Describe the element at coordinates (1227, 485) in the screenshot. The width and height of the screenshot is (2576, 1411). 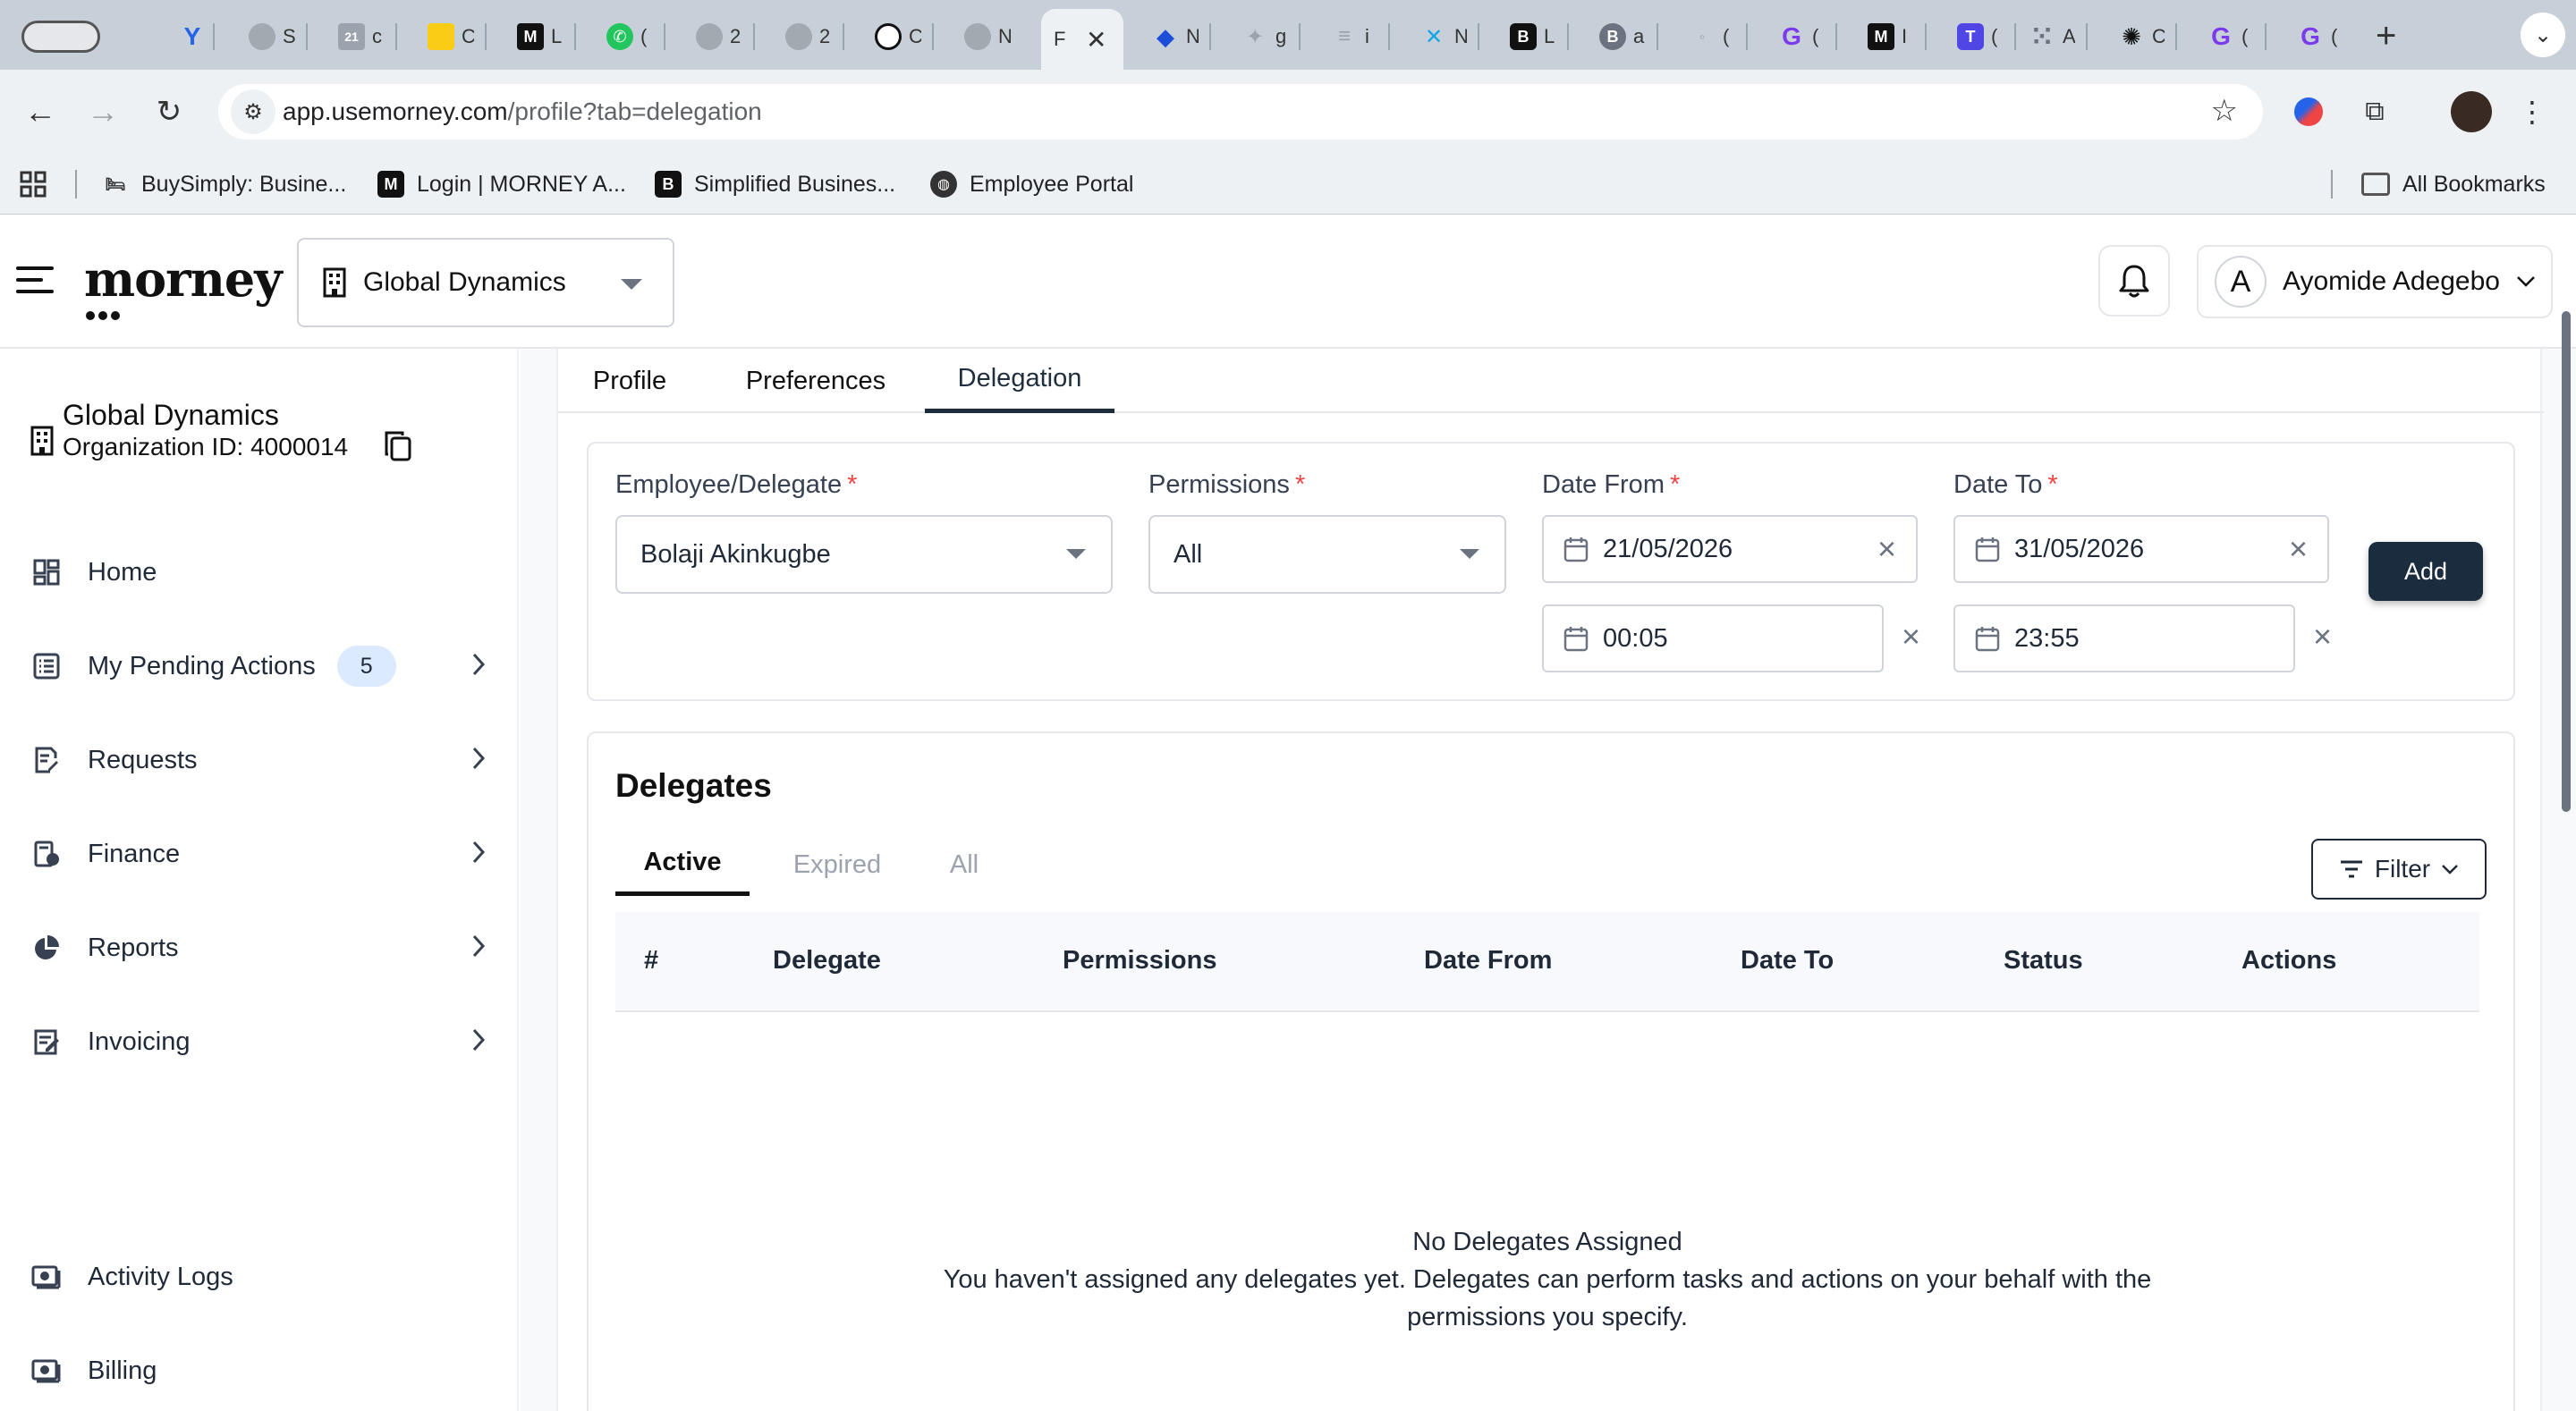
I see `permissions-label: Permissions *` at that location.